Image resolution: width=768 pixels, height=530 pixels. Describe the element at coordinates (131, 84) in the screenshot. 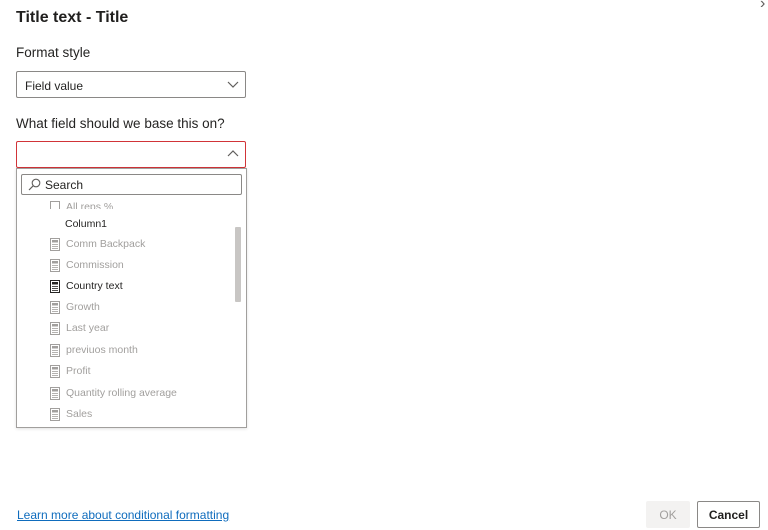

I see `format-style-select: Field value` at that location.